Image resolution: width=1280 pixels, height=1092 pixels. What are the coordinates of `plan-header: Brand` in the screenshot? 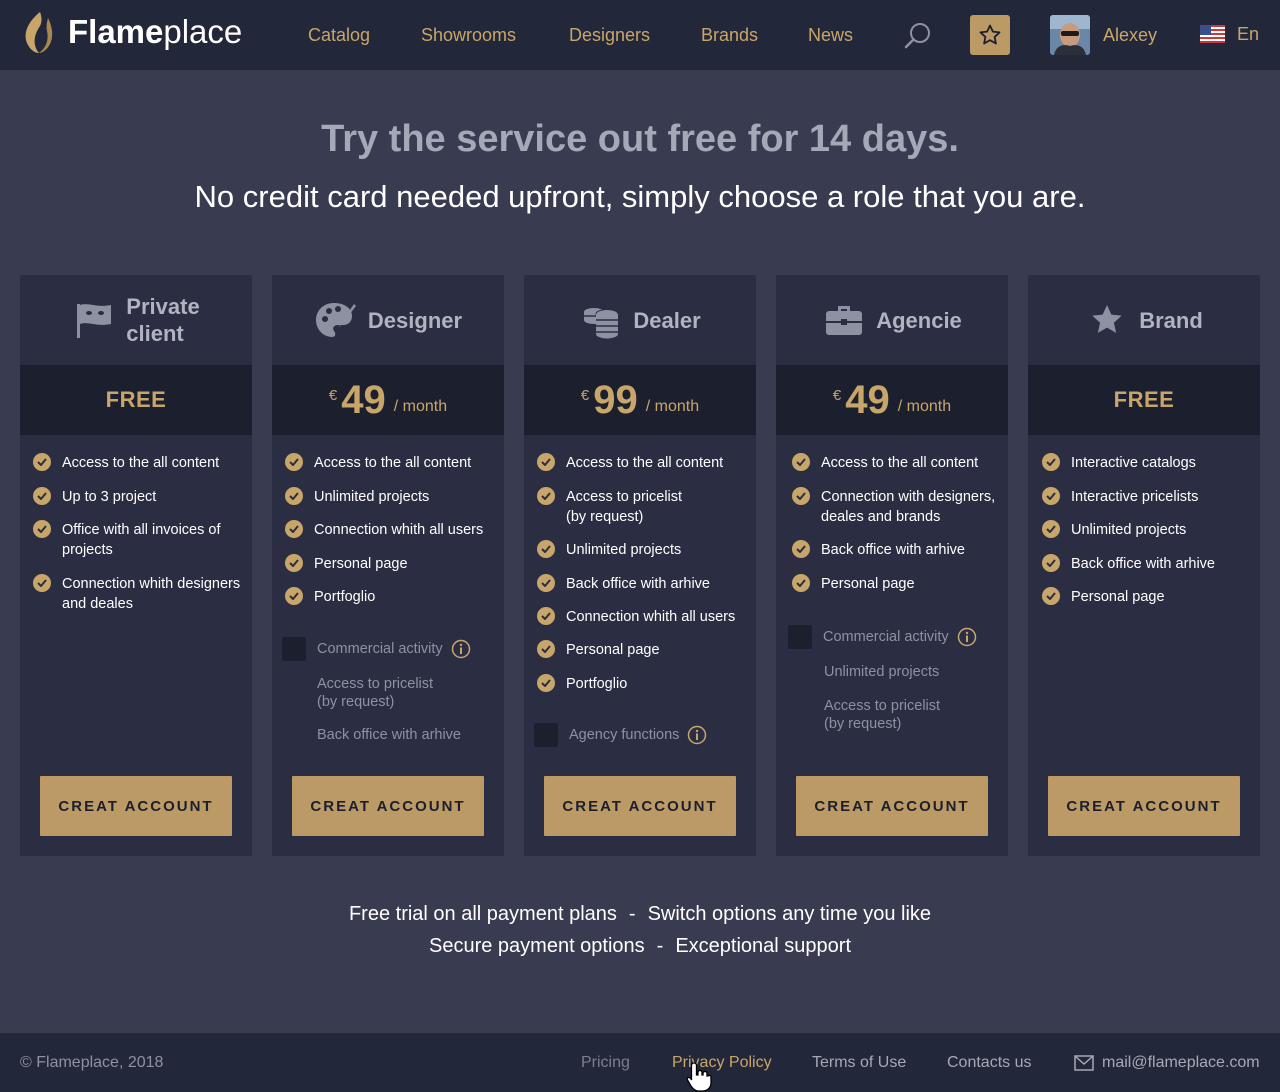 It's located at (1144, 320).